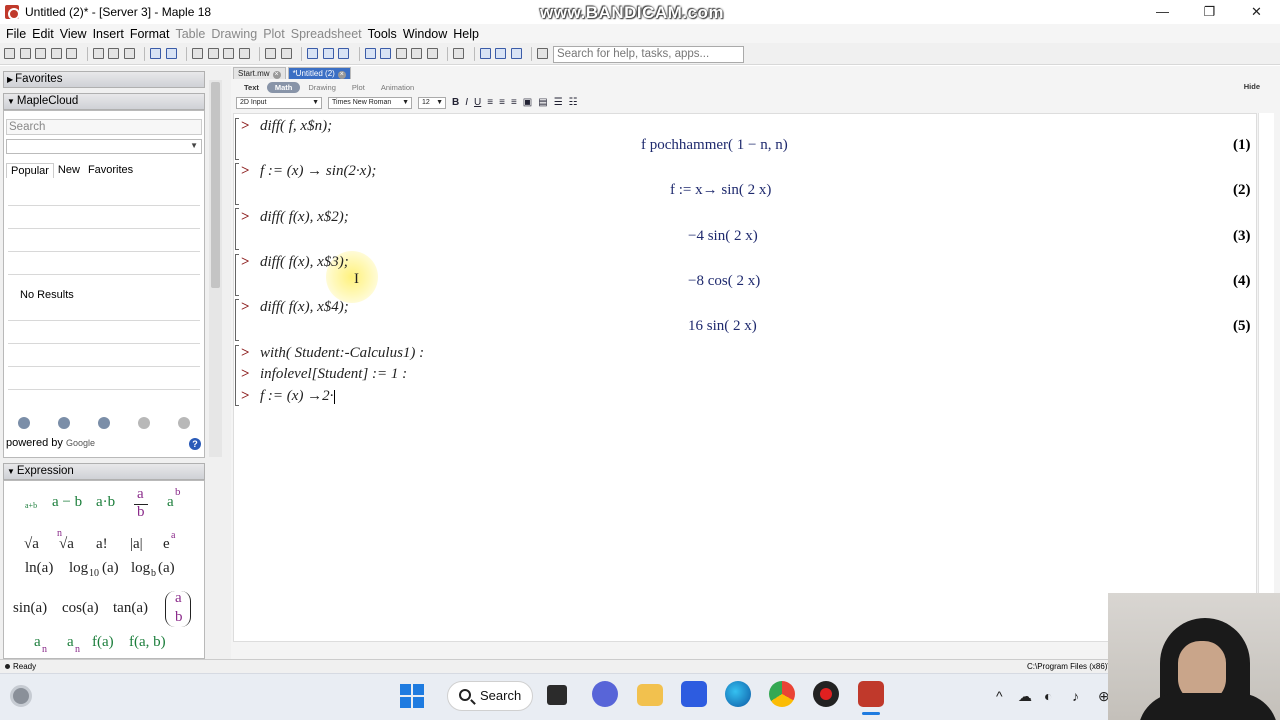 The height and width of the screenshot is (720, 1280). Describe the element at coordinates (490, 102) in the screenshot. I see `align-left-icon: ≡` at that location.